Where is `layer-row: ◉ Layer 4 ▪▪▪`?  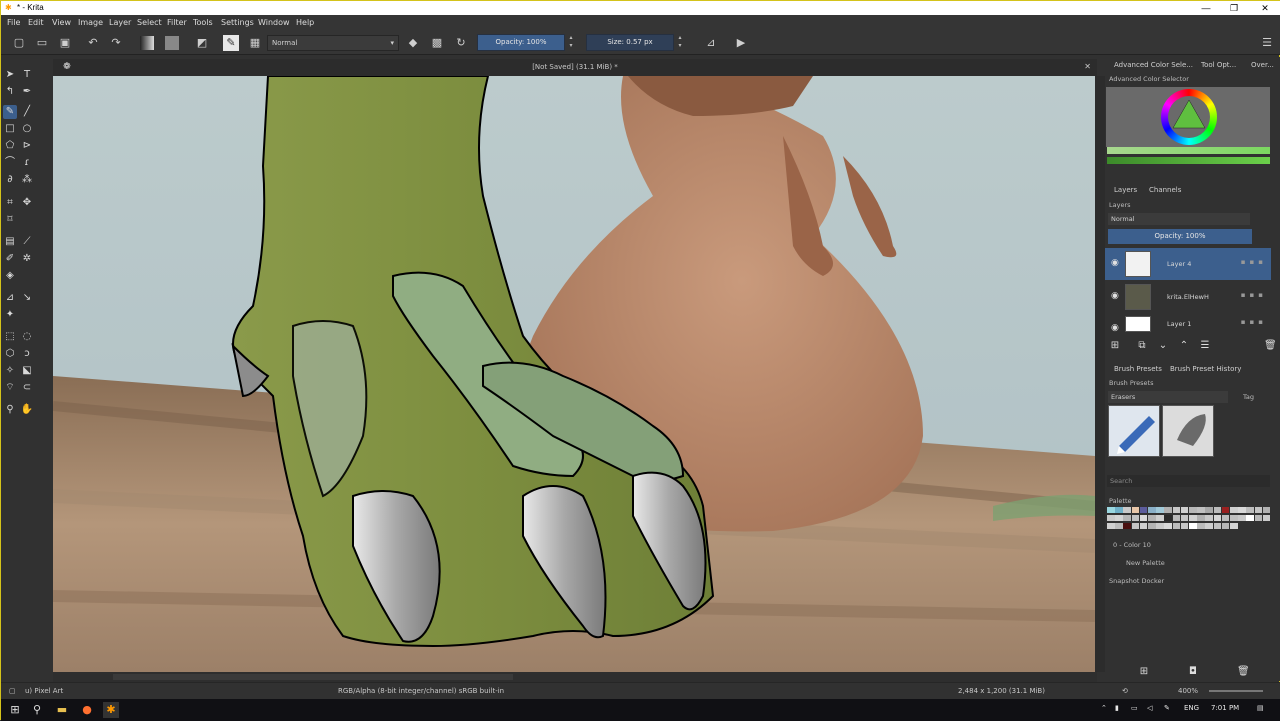
layer-row: ◉ Layer 4 ▪▪▪ is located at coordinates (1188, 264).